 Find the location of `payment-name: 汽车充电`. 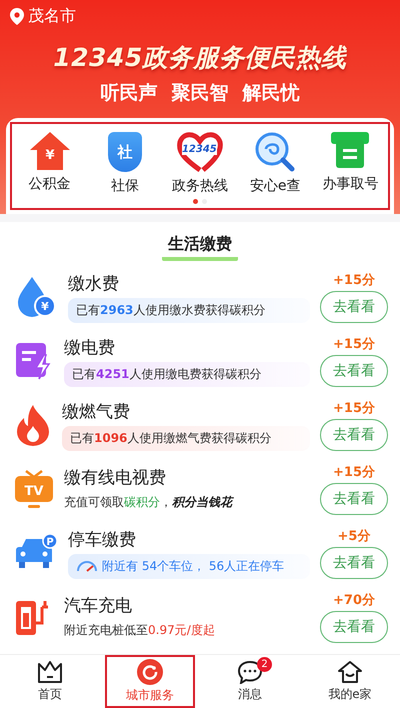

payment-name: 汽车充电 is located at coordinates (98, 605).